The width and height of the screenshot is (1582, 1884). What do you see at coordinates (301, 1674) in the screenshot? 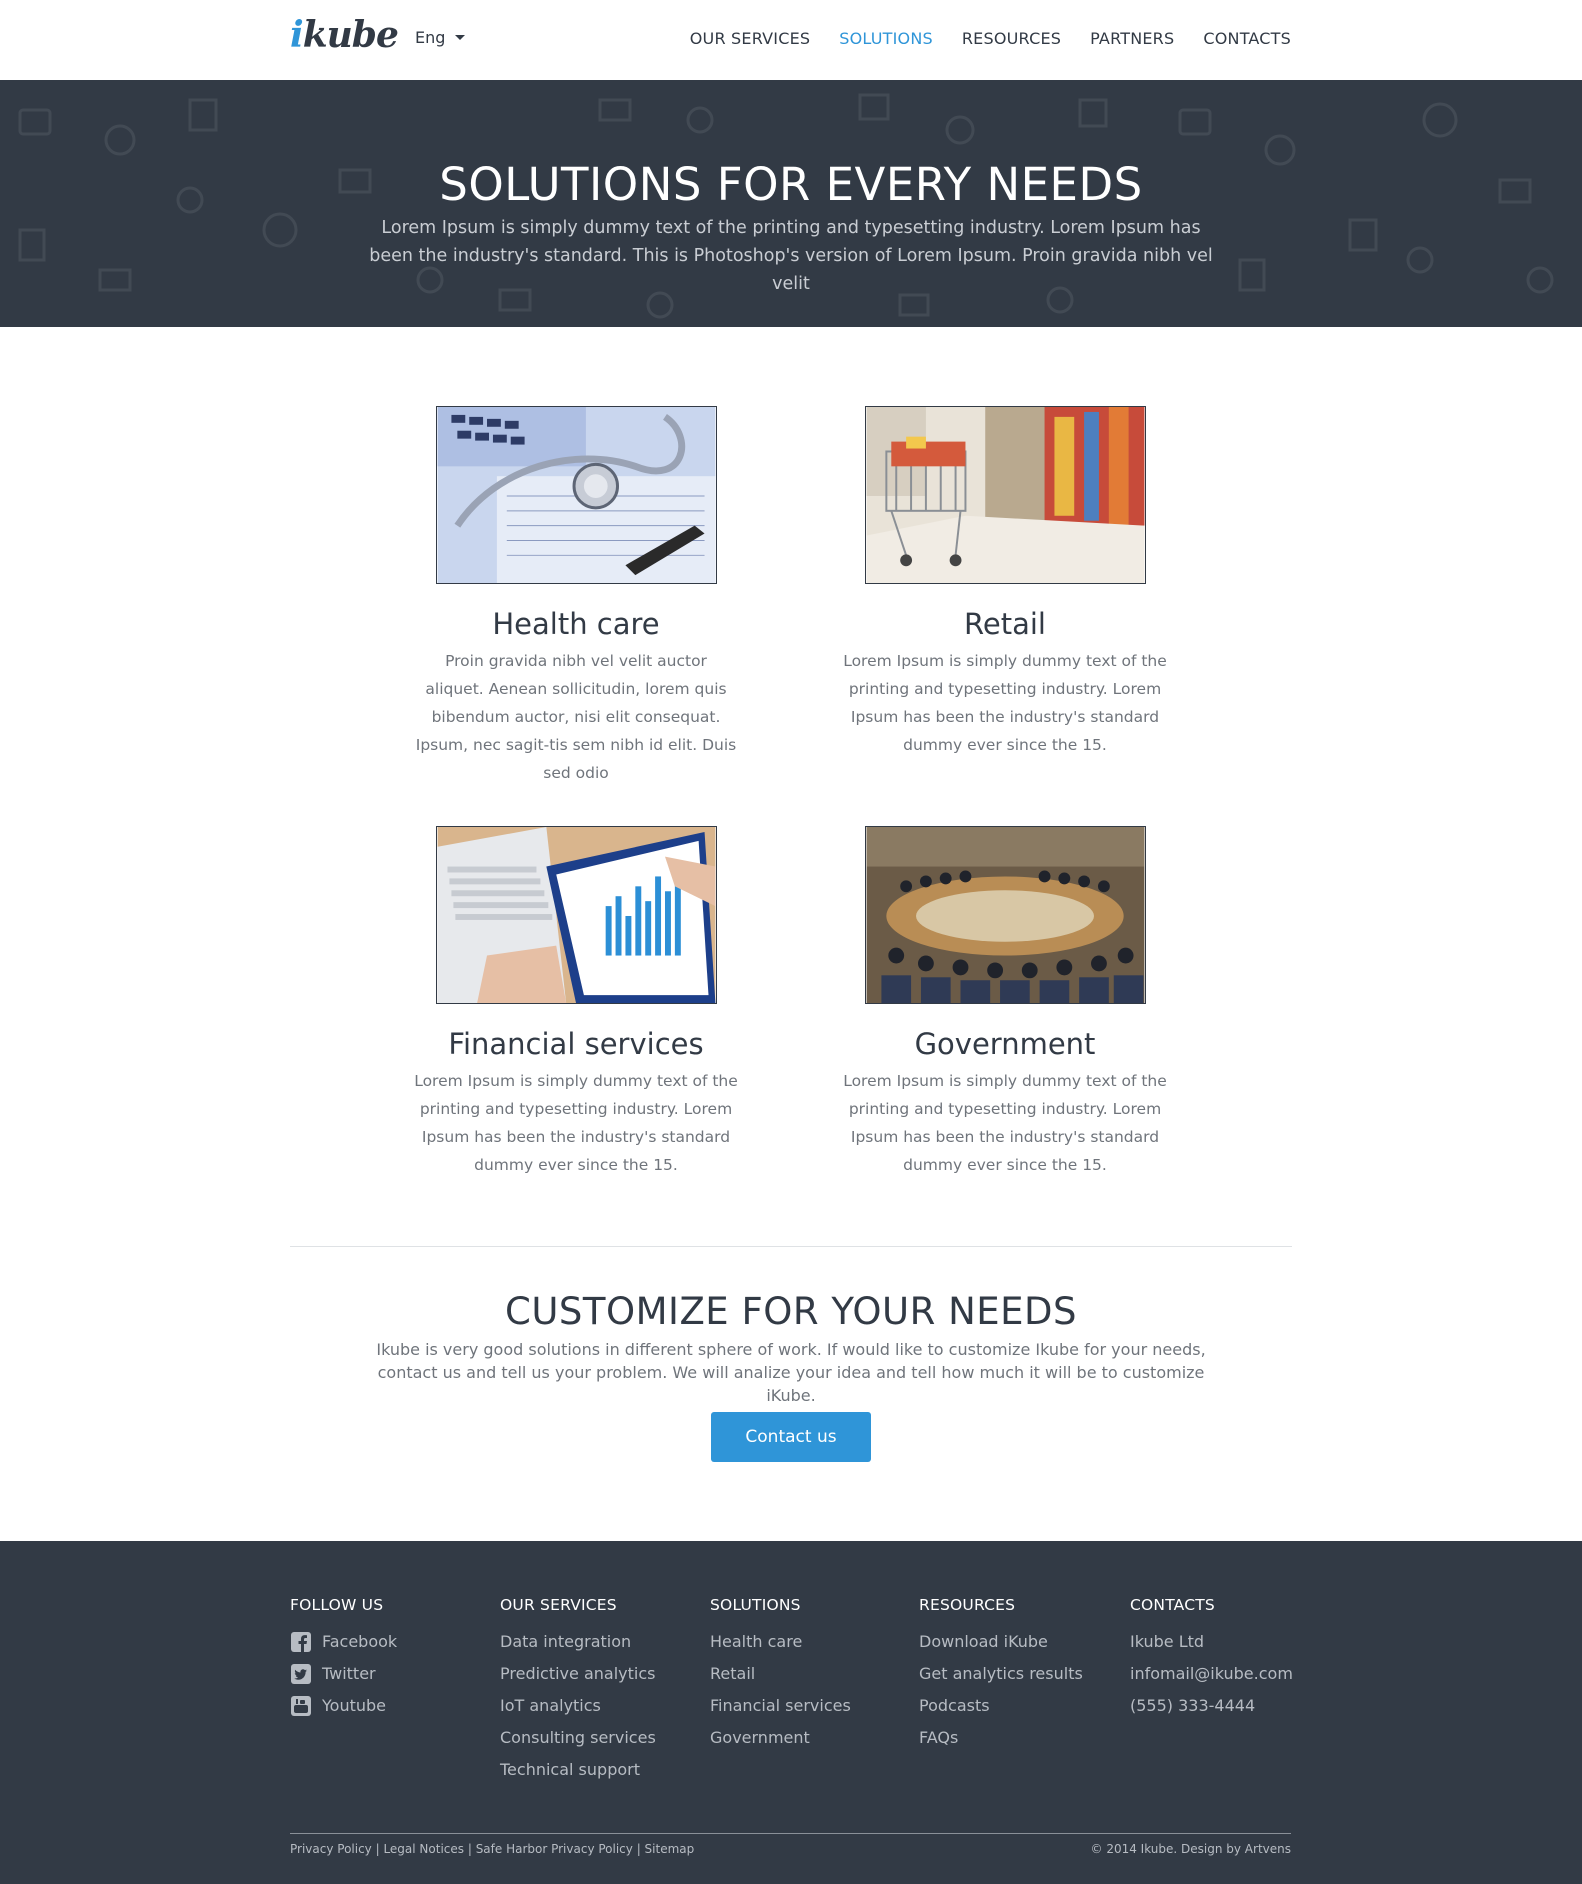
I see `twitter-icon` at bounding box center [301, 1674].